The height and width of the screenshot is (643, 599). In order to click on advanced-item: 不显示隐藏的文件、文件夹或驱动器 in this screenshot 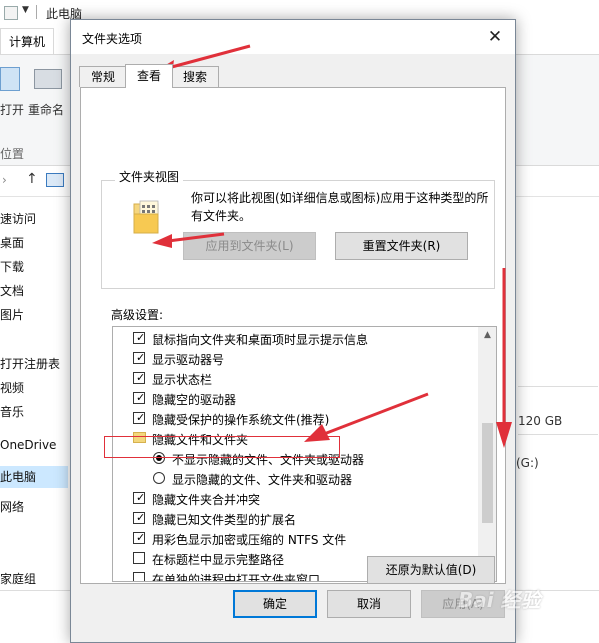, I will do `click(295, 459)`.